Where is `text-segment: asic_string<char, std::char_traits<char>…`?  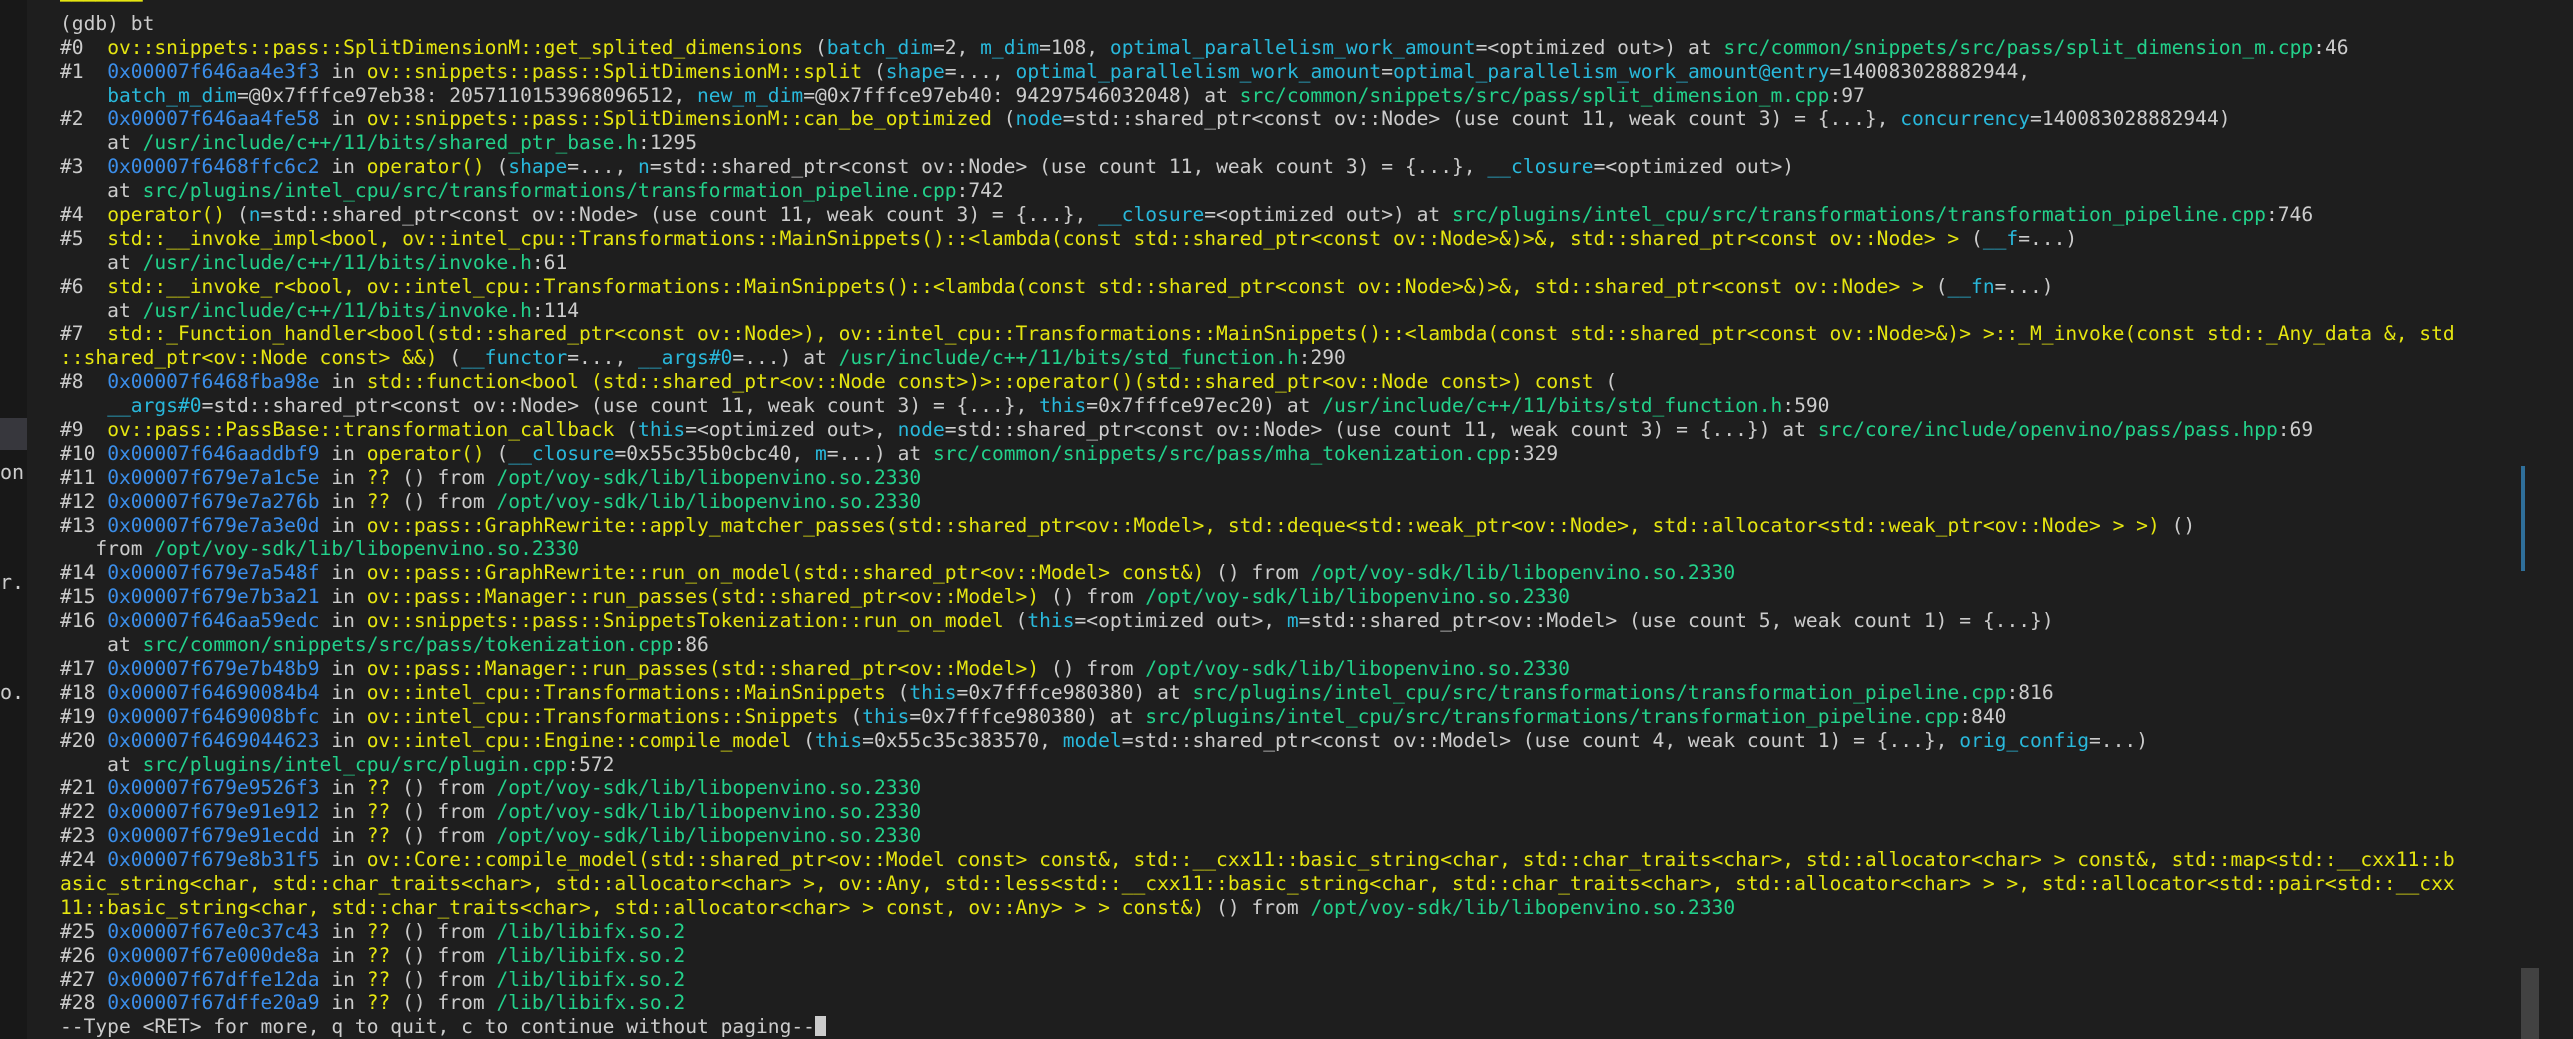 text-segment: asic_string<char, std::char_traits<char>… is located at coordinates (1257, 883).